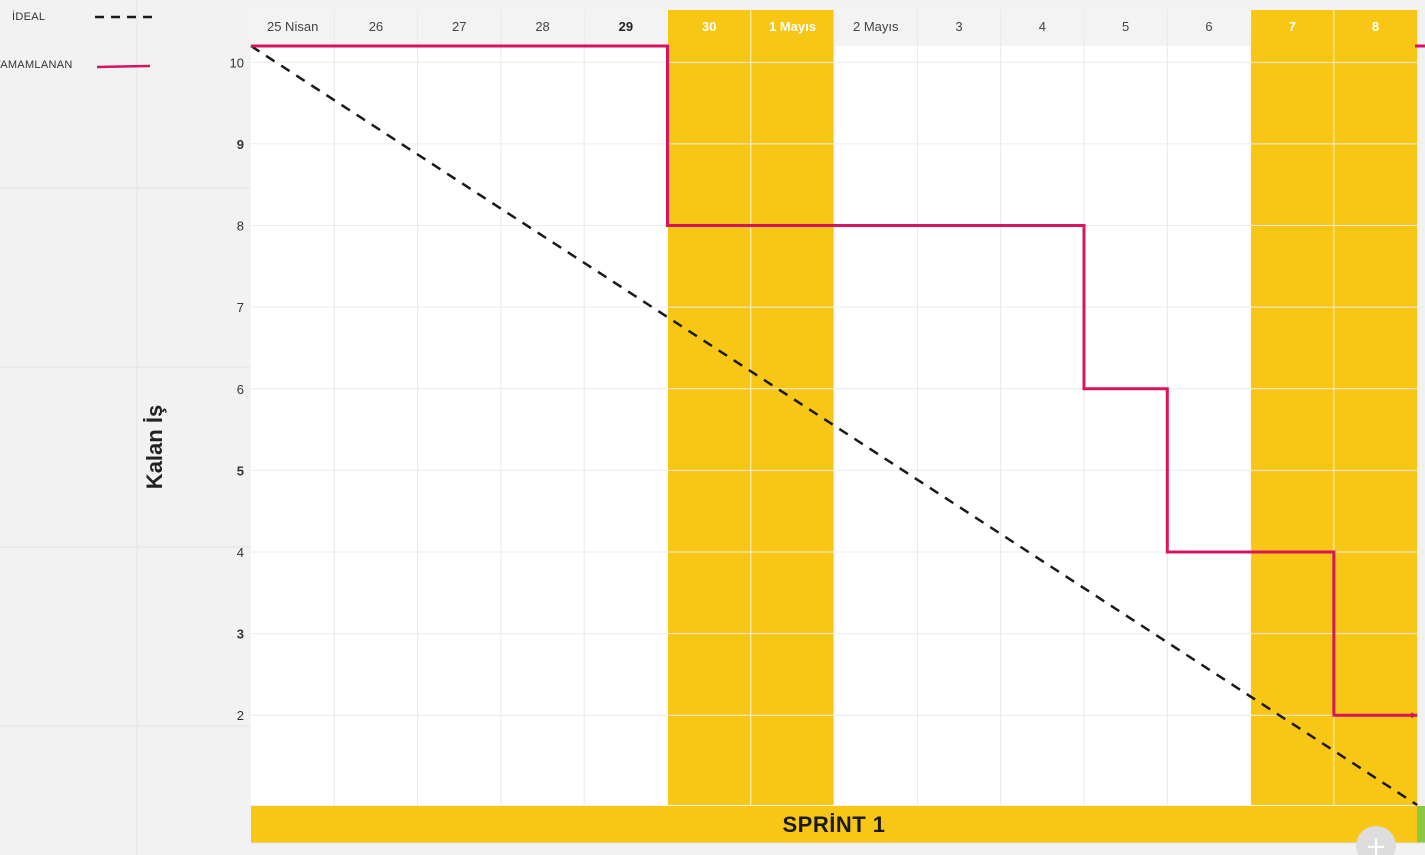 This screenshot has height=855, width=1425. I want to click on y-tick-label: 4, so click(240, 552).